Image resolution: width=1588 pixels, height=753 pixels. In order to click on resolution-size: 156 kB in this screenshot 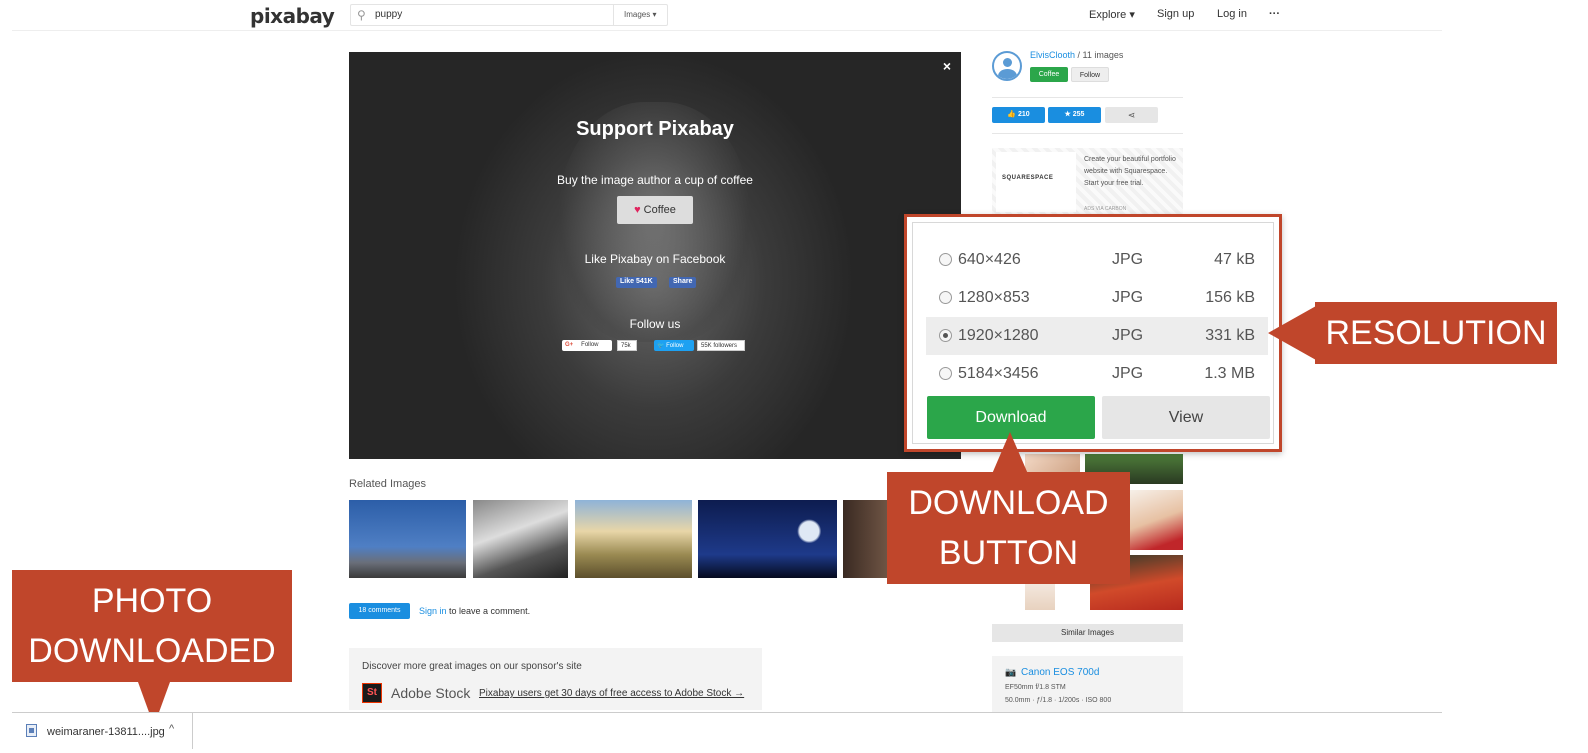, I will do `click(1230, 297)`.